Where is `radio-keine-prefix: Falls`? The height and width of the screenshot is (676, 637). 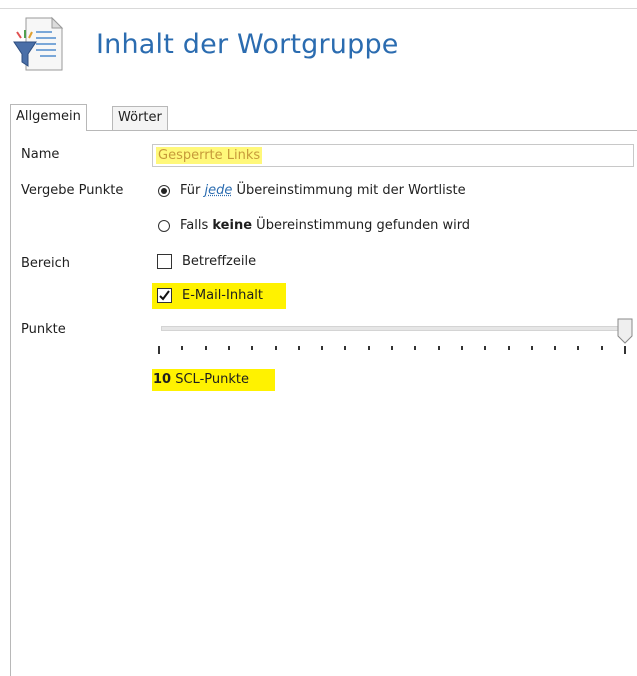 radio-keine-prefix: Falls is located at coordinates (196, 225).